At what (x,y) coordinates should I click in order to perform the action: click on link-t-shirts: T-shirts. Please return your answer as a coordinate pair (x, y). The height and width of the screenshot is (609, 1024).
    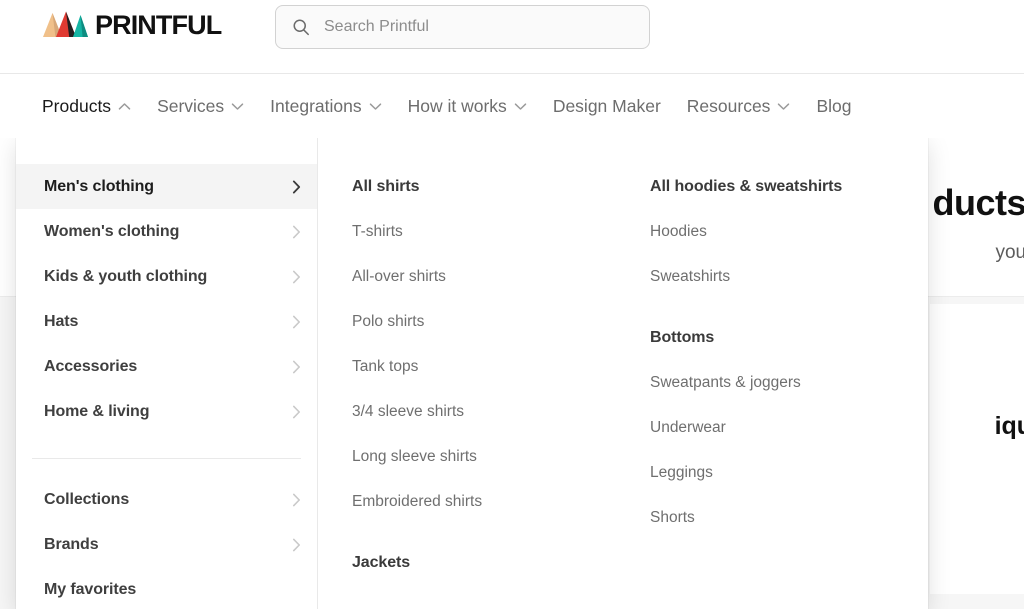
    Looking at the image, I should click on (484, 231).